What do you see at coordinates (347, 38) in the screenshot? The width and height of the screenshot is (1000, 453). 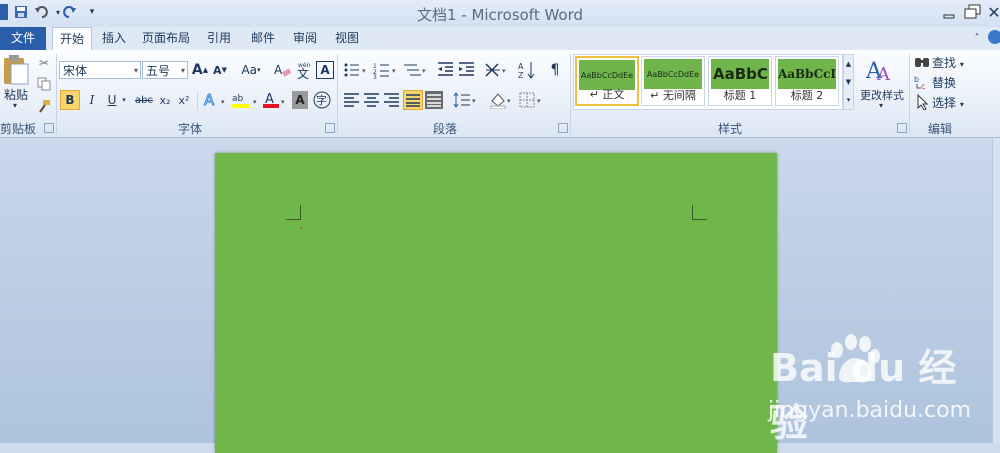 I see `tab-view: 视图` at bounding box center [347, 38].